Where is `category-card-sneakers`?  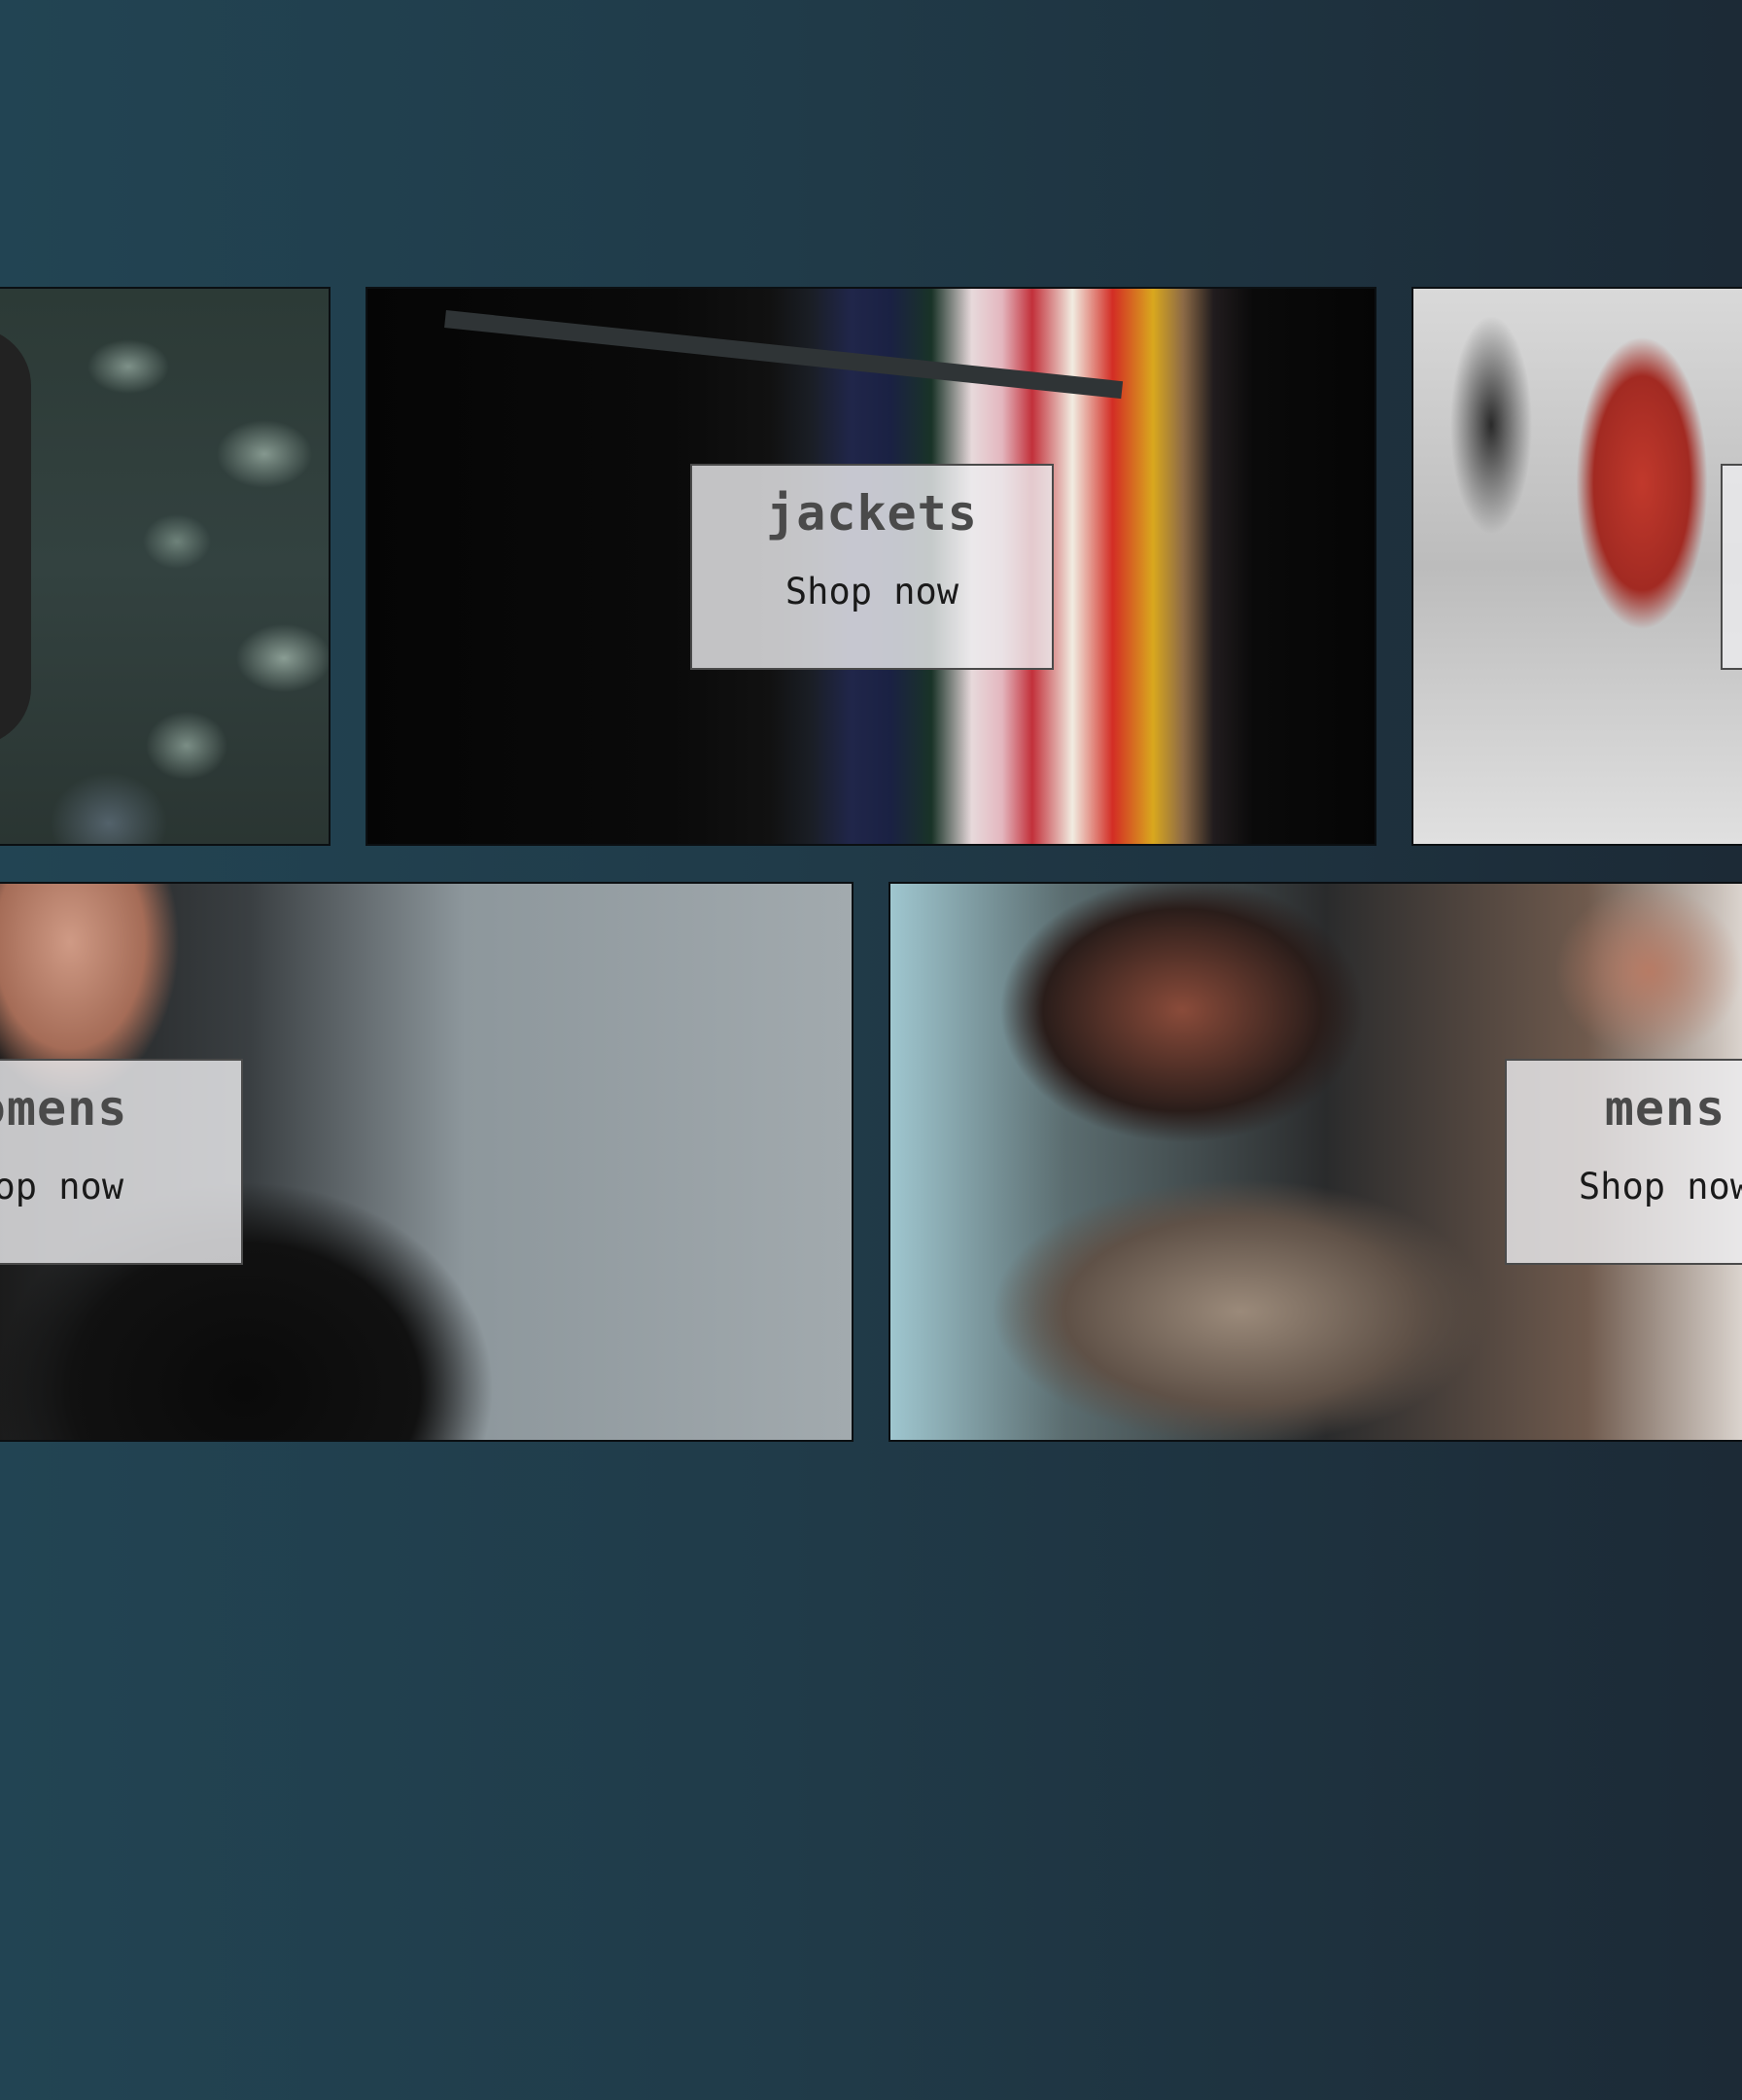 category-card-sneakers is located at coordinates (1576, 566).